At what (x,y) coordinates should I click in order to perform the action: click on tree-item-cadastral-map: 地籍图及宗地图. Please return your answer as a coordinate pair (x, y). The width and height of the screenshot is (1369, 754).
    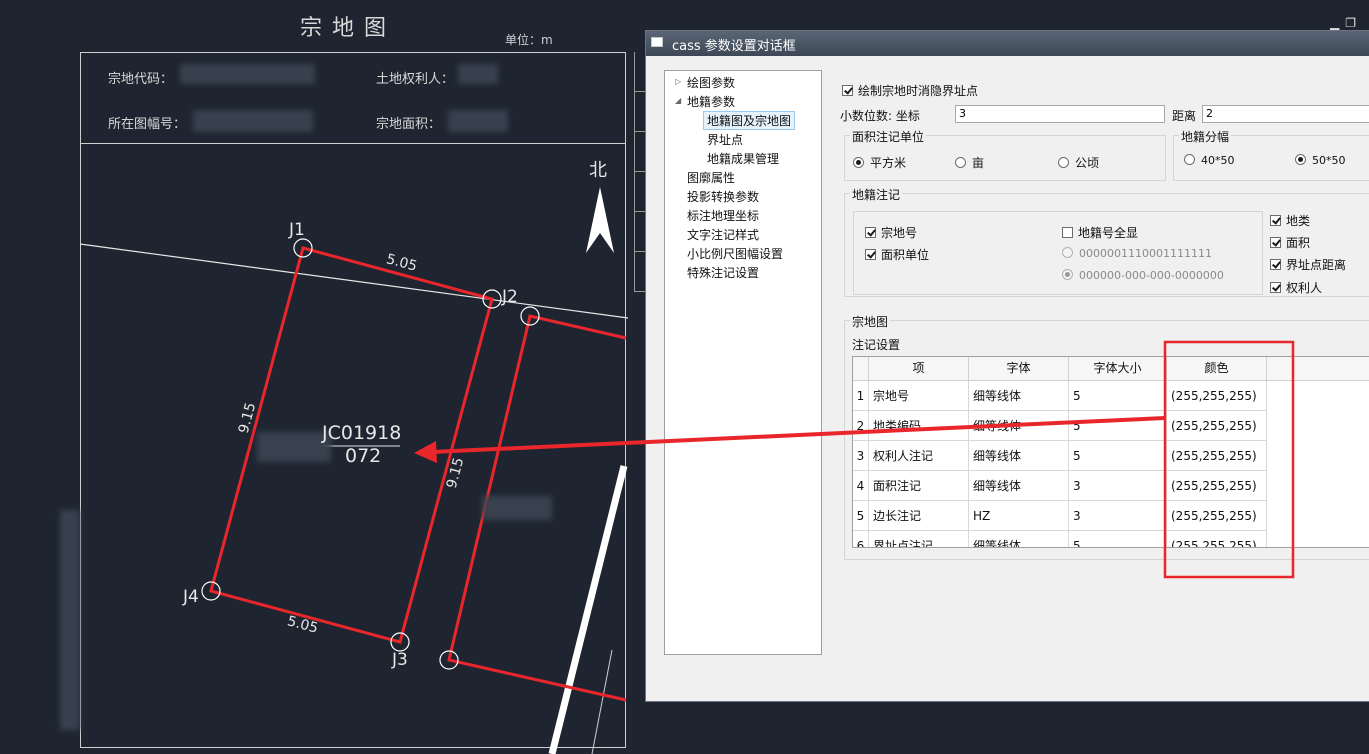
    Looking at the image, I should click on (749, 120).